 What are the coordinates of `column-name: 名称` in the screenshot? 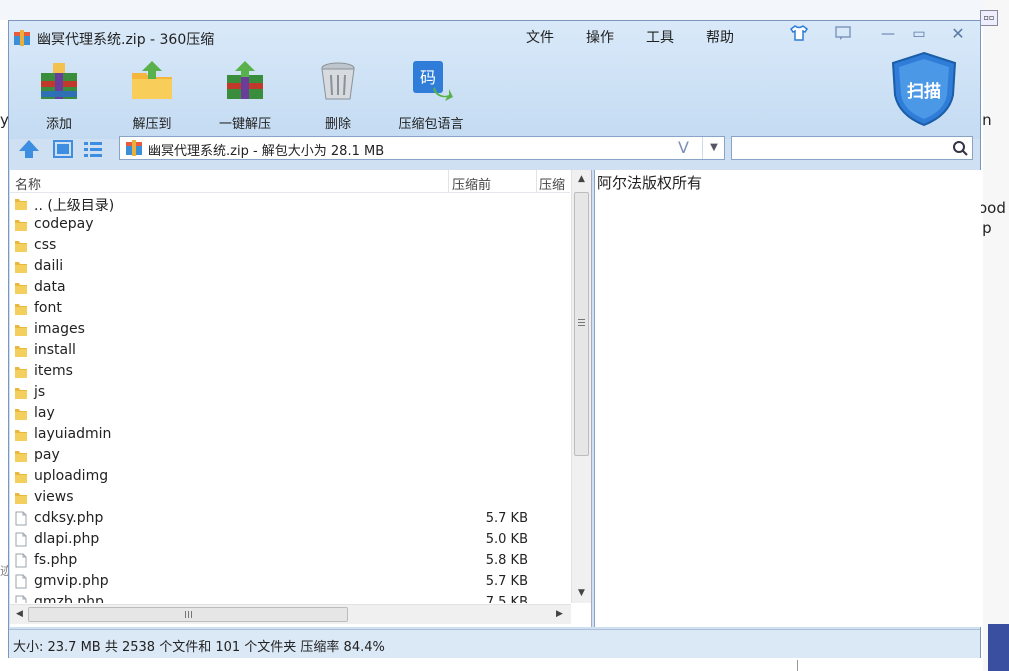 It's located at (28, 183).